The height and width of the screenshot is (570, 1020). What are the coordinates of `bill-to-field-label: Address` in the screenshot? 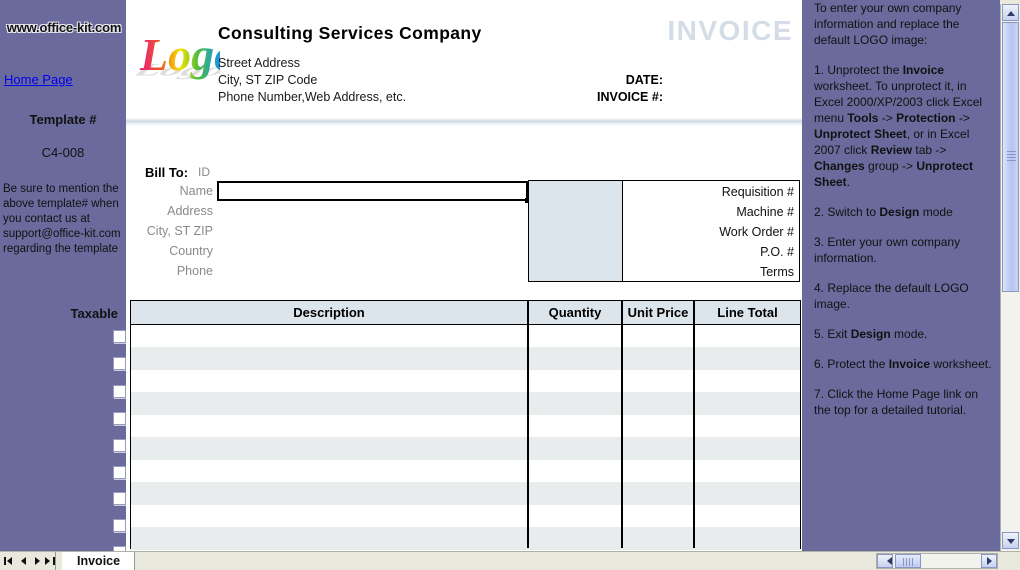 It's located at (190, 211).